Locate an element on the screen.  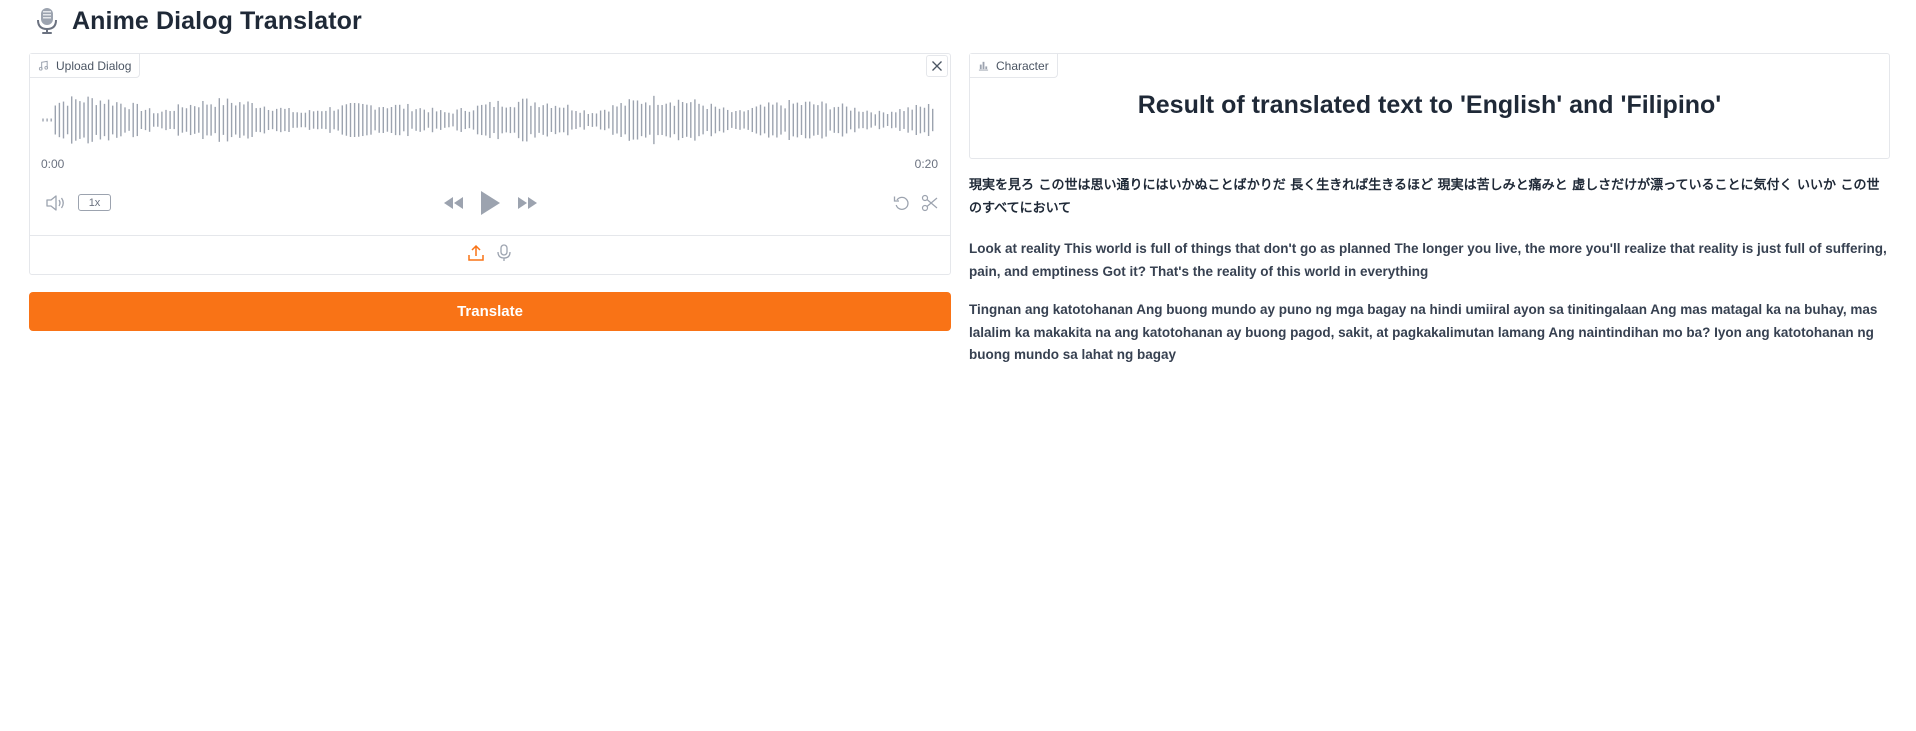
audio-waveform is located at coordinates (489, 120).